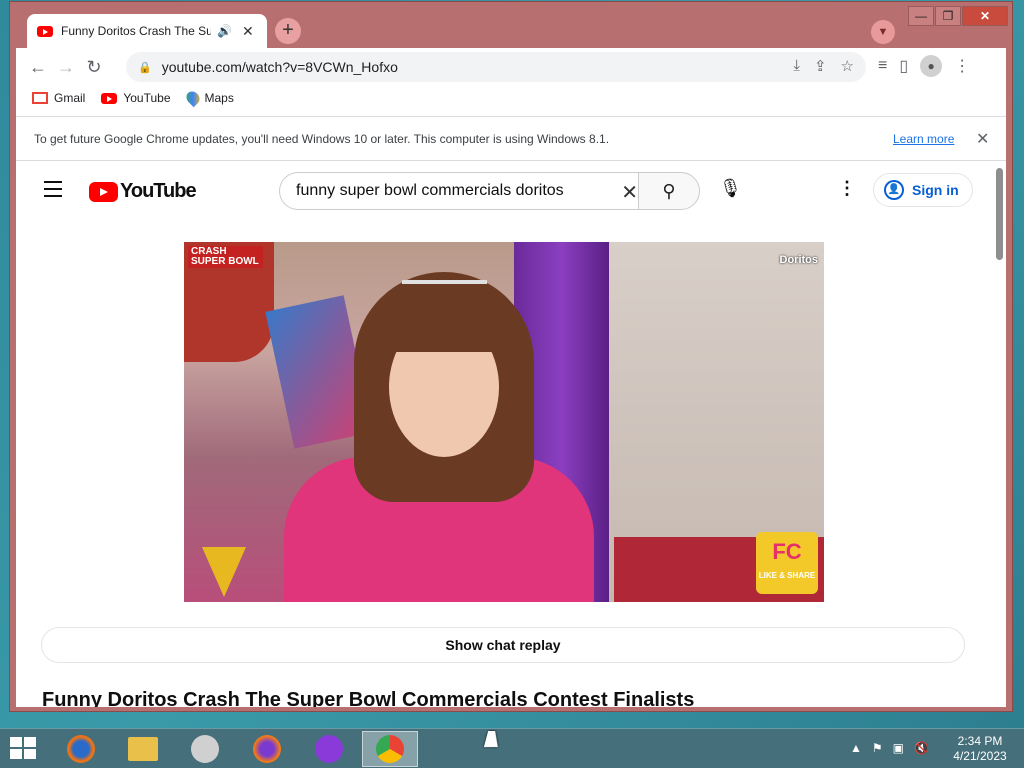 This screenshot has width=1024, height=768. What do you see at coordinates (921, 748) in the screenshot?
I see `volume-muted-icon: 🔇` at bounding box center [921, 748].